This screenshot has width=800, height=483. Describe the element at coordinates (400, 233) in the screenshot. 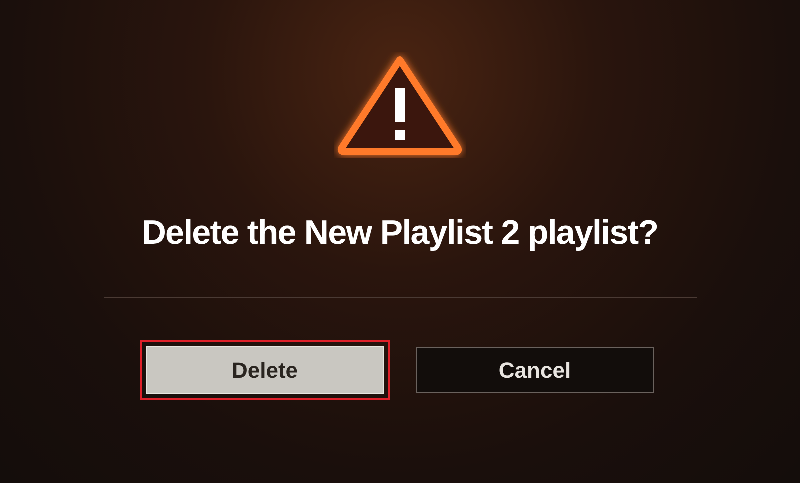

I see `dialog-title: Delete the New Playlist 2 playlist?` at that location.